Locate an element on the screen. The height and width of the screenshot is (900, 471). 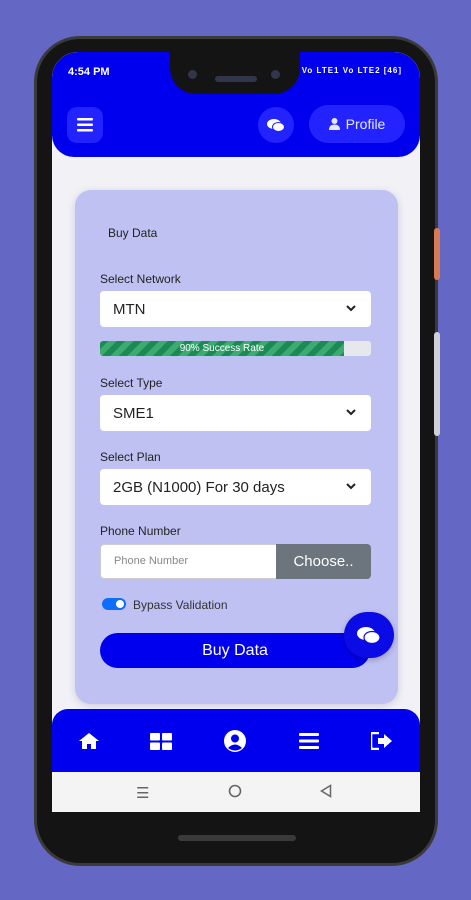
app-header: 4:54 PM Vo LTE1 Vo LTE2 [46] Profile is located at coordinates (236, 104).